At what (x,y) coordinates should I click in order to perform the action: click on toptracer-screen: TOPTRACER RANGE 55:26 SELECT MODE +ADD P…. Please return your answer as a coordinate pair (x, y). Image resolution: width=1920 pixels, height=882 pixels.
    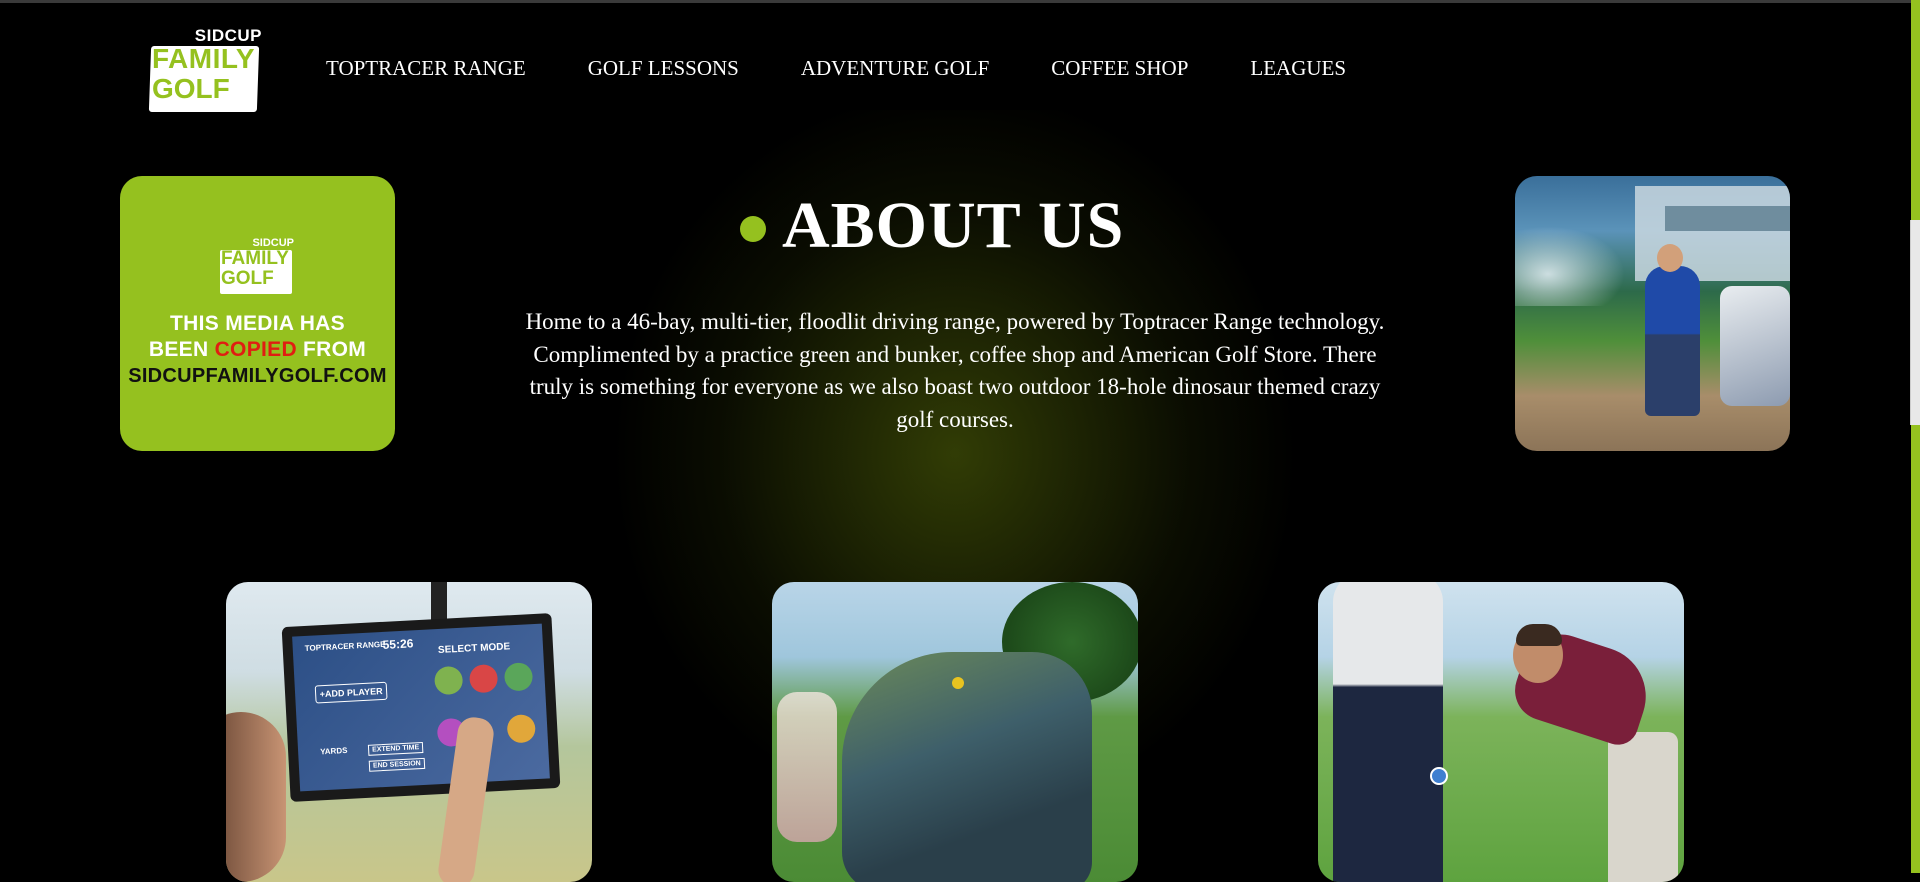
    Looking at the image, I should click on (421, 707).